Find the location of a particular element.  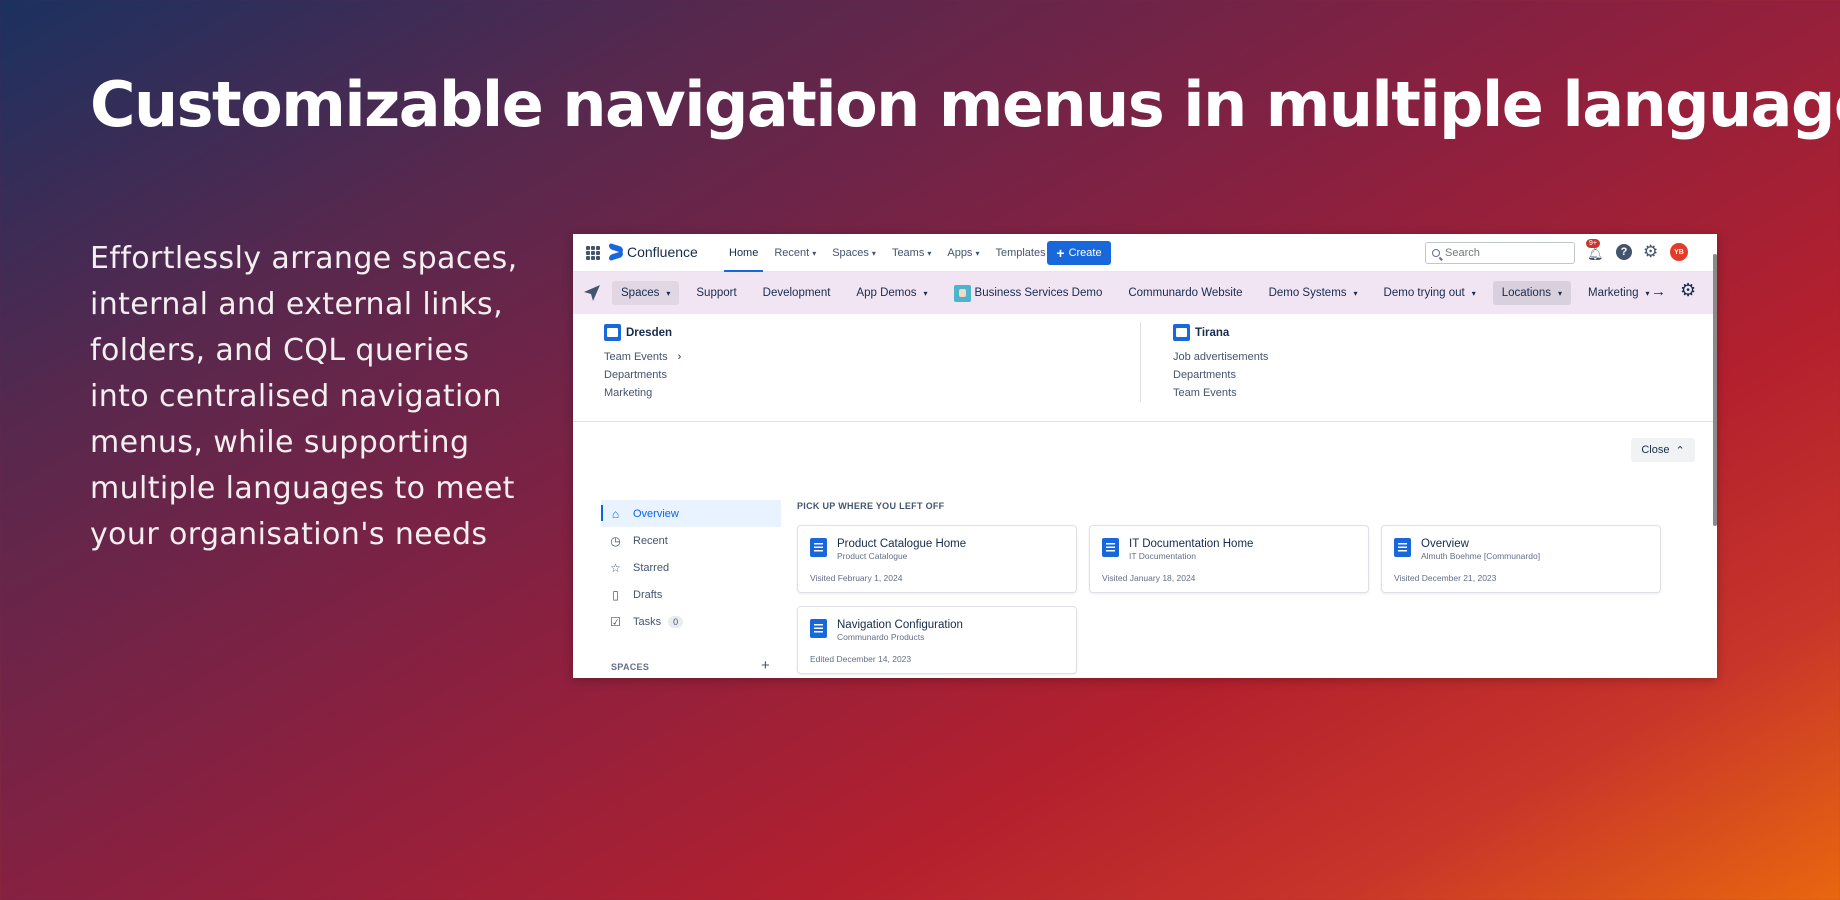

location-link: Job advertisements is located at coordinates (1220, 357).